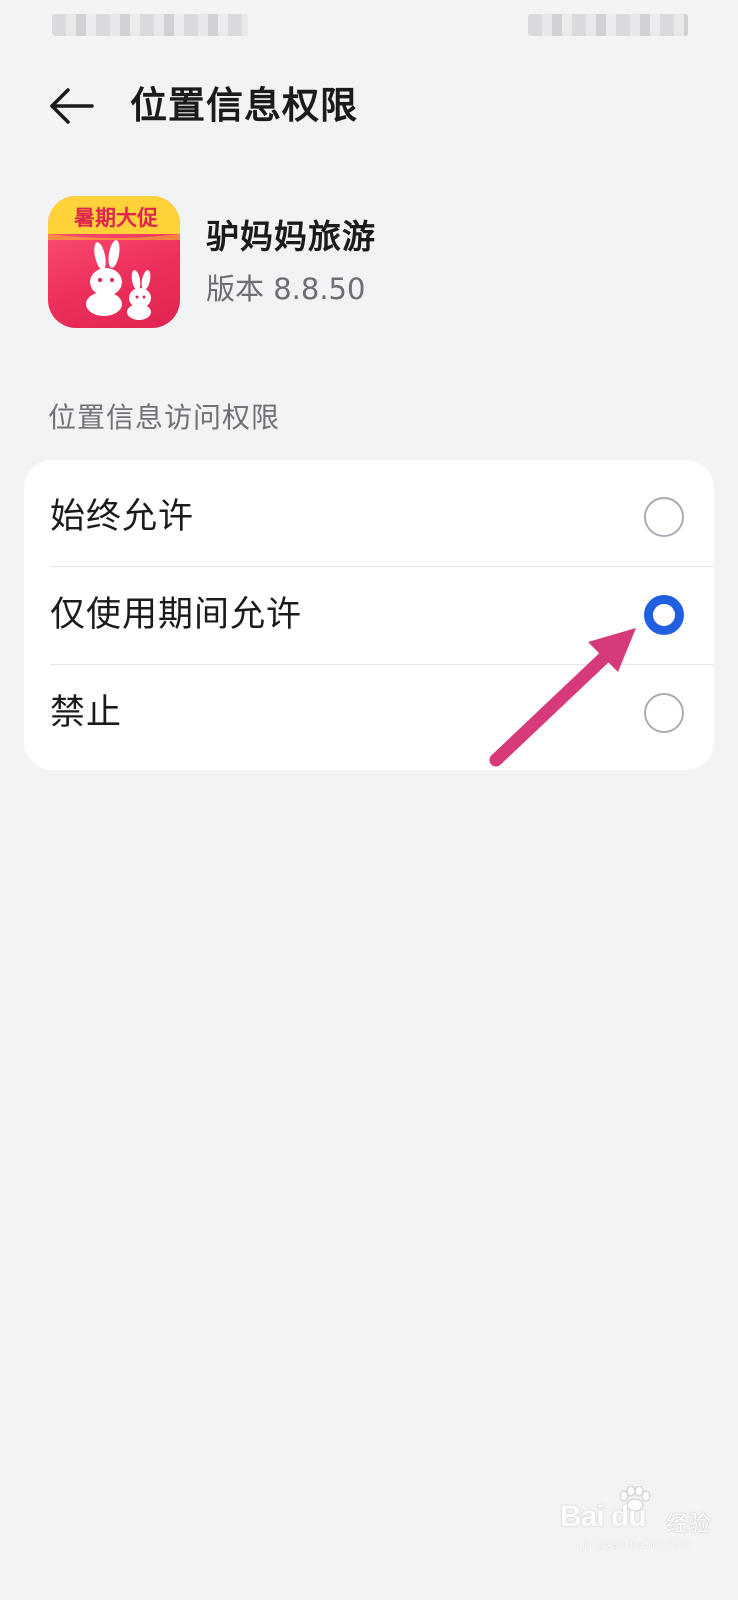 Image resolution: width=738 pixels, height=1600 pixels. What do you see at coordinates (244, 105) in the screenshot?
I see `page-title: 位置信息权限` at bounding box center [244, 105].